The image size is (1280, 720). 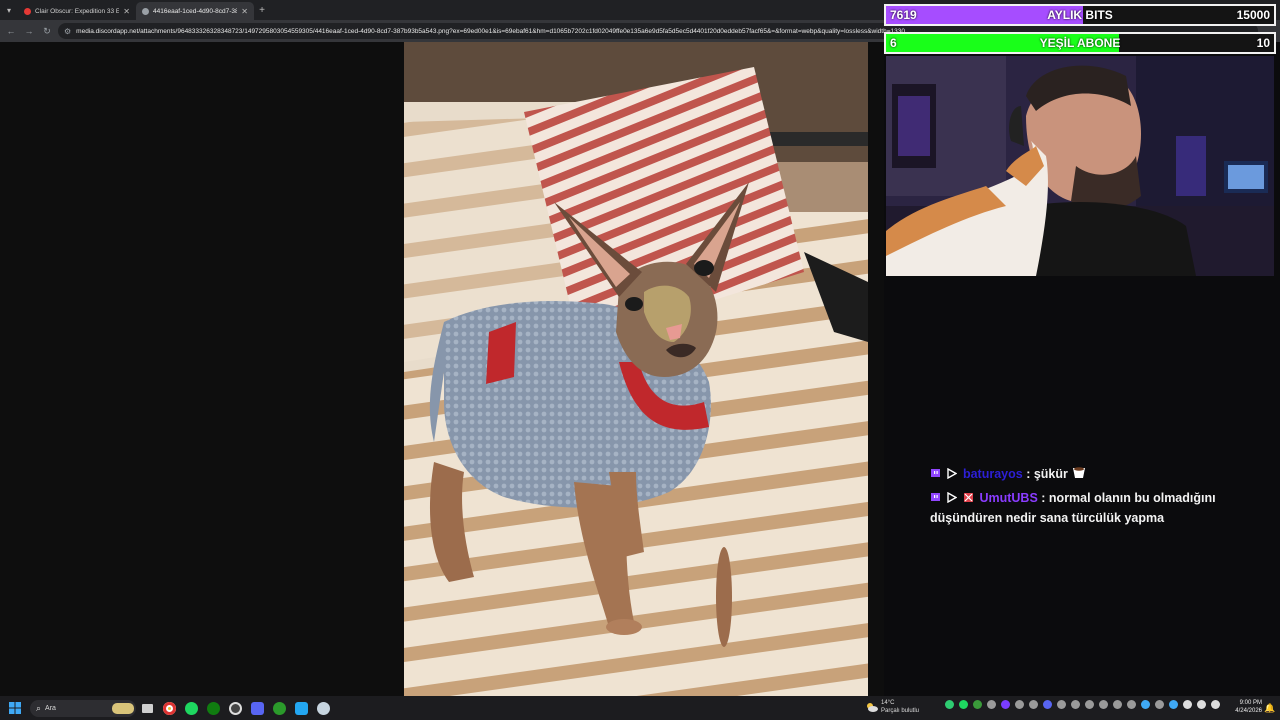 I want to click on bits-goal-title: AYLIK BITS, so click(x=1080, y=15).